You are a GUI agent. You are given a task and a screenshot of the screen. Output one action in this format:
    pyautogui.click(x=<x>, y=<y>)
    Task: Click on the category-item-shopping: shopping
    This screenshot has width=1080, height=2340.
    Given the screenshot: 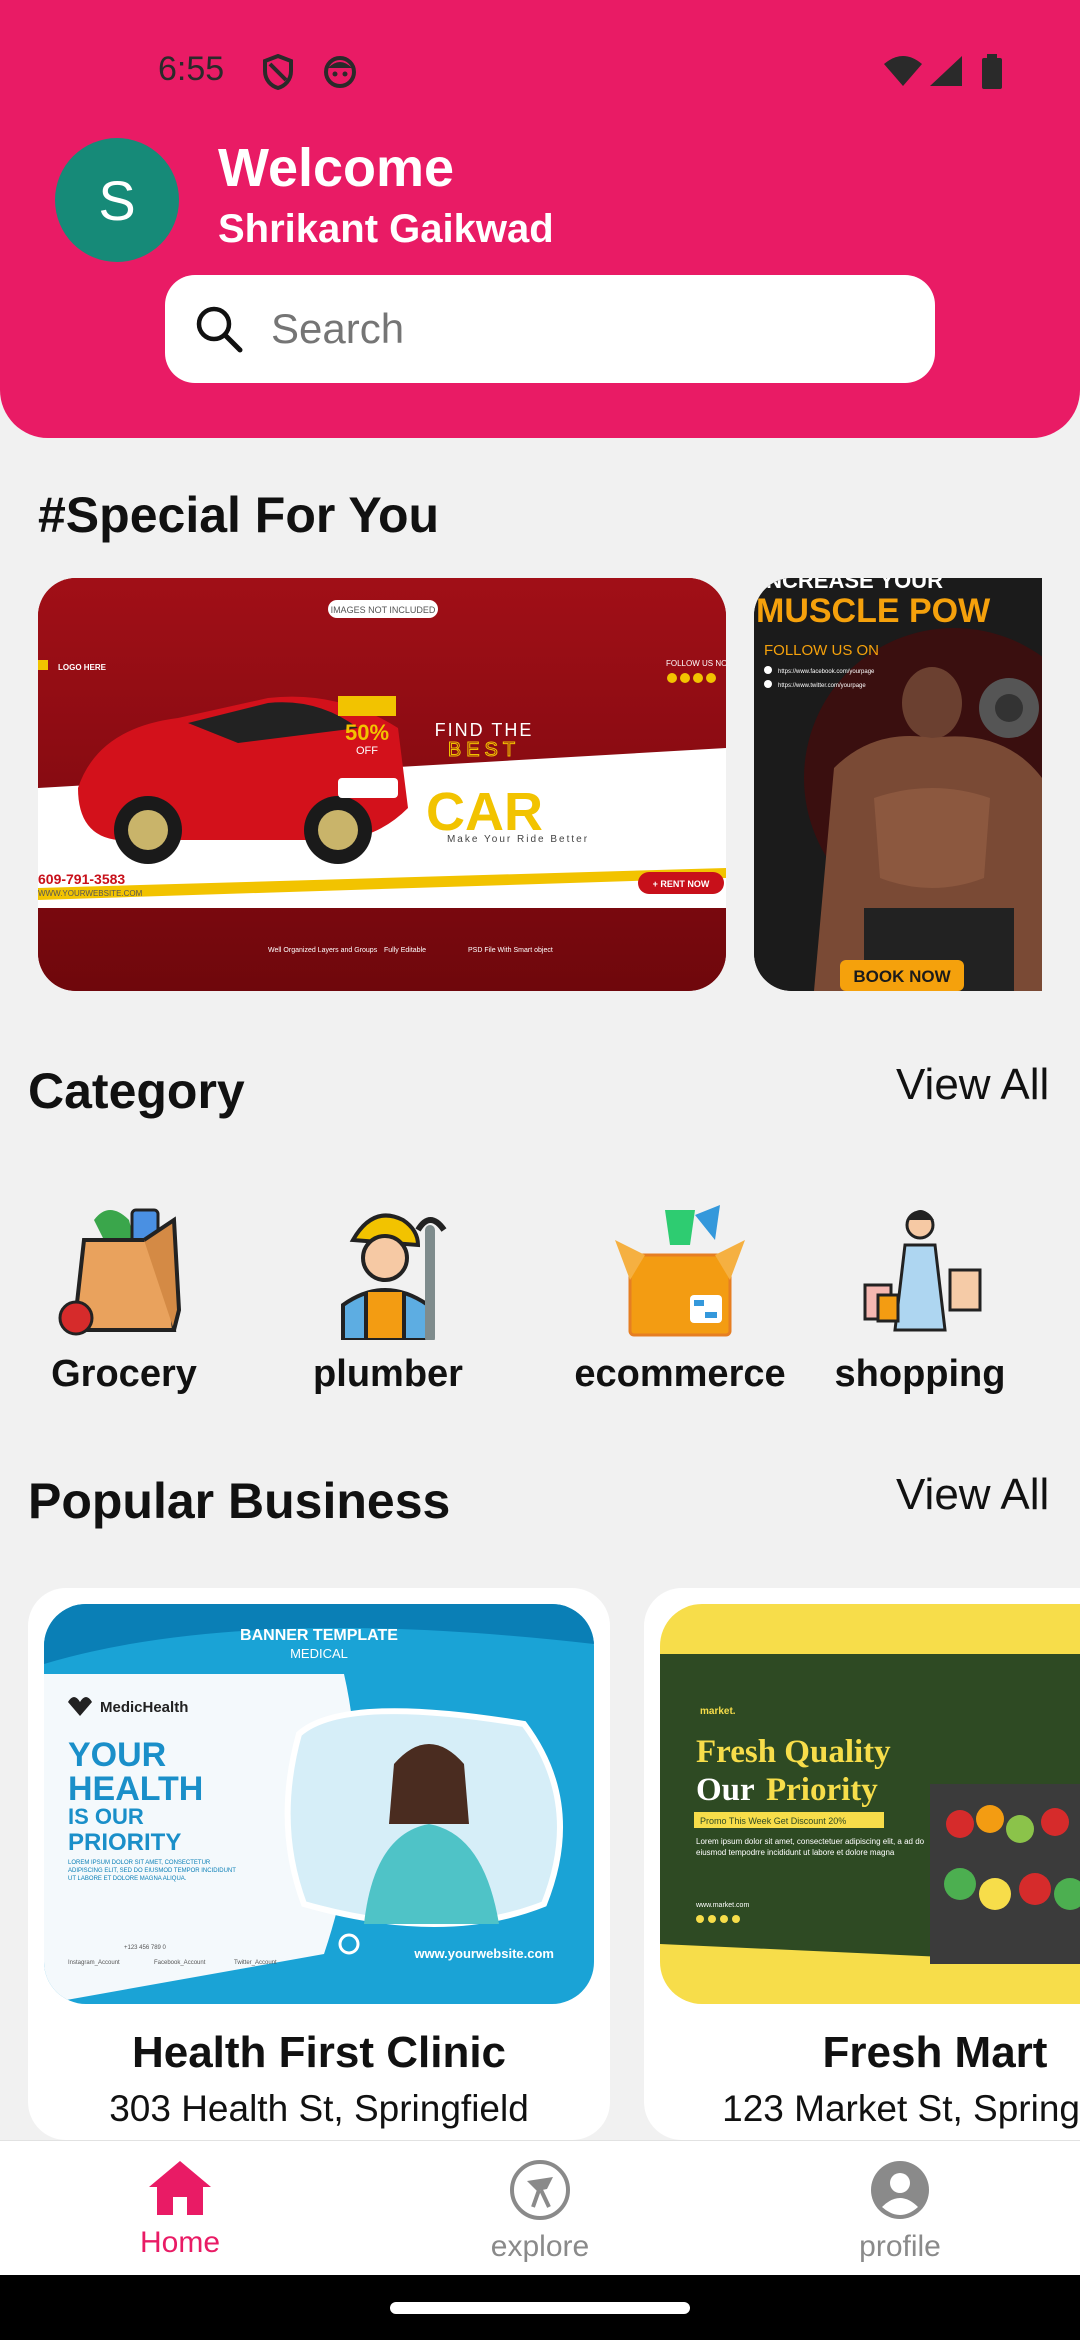 What is the action you would take?
    pyautogui.click(x=920, y=1298)
    